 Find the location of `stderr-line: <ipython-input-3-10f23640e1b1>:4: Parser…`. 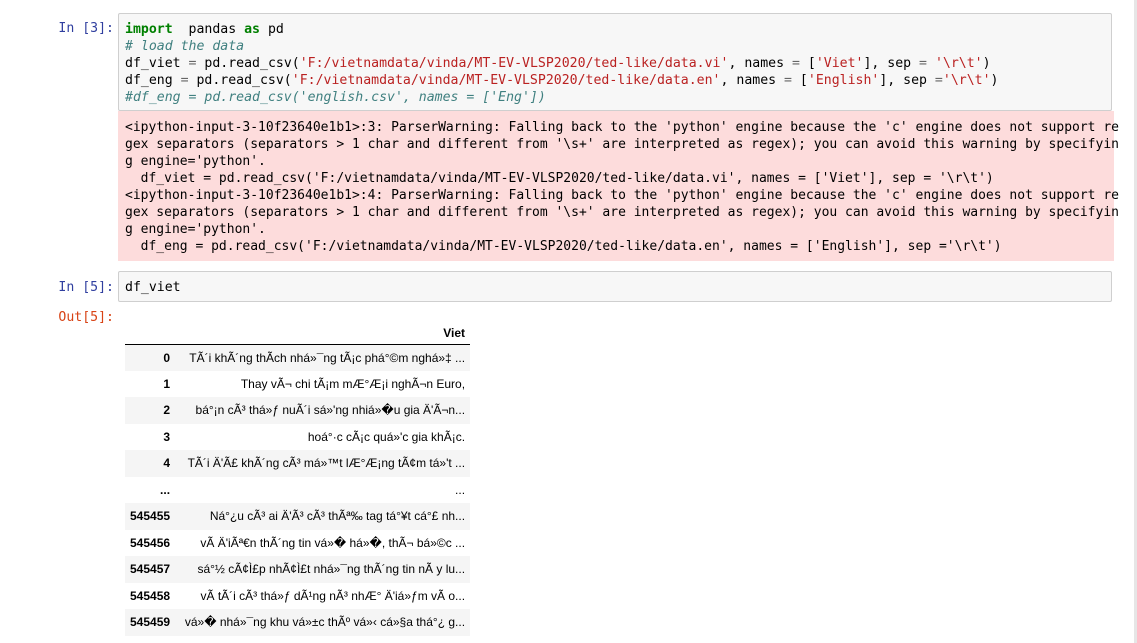

stderr-line: <ipython-input-3-10f23640e1b1>:4: Parser… is located at coordinates (622, 195).